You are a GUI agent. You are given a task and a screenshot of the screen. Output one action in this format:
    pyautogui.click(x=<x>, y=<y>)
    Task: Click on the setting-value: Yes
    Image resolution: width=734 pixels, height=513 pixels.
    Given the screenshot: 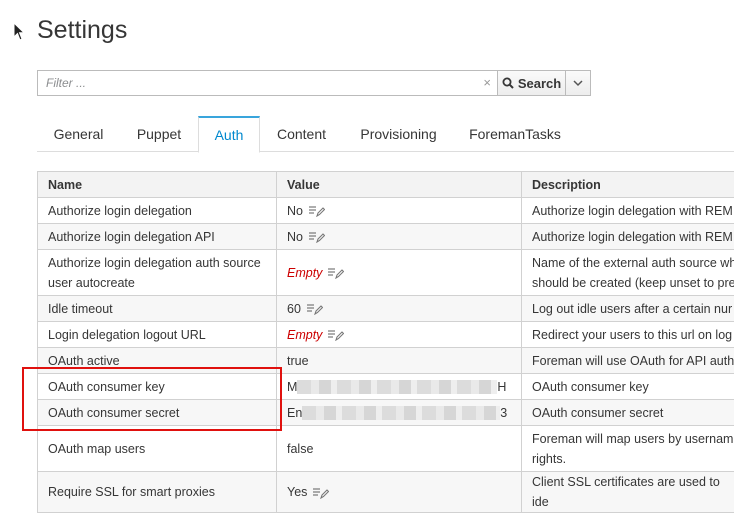 What is the action you would take?
    pyautogui.click(x=399, y=492)
    